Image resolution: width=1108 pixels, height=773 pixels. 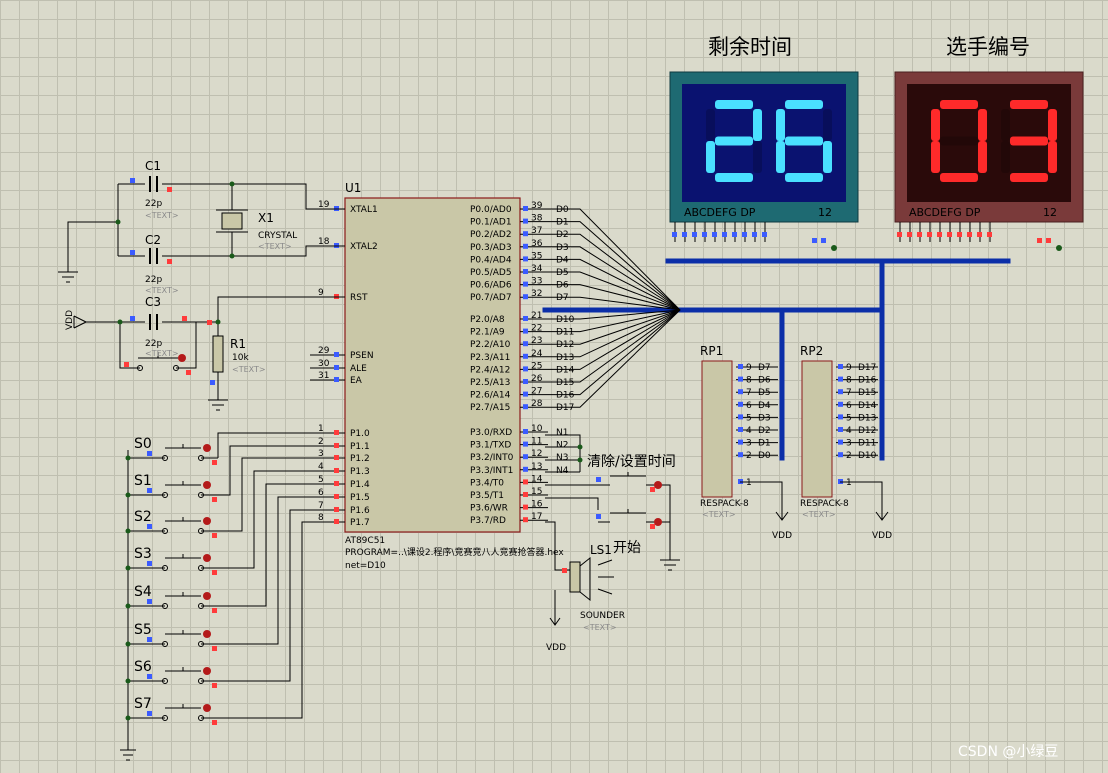 I want to click on u1-pin-number: 36, so click(x=537, y=244).